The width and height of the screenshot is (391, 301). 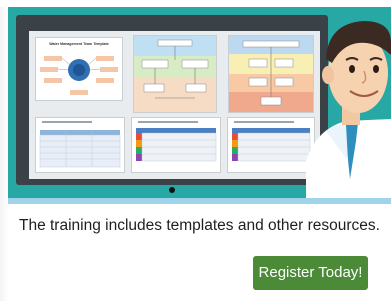 I want to click on thumbnail-layered-diagram, so click(x=271, y=74).